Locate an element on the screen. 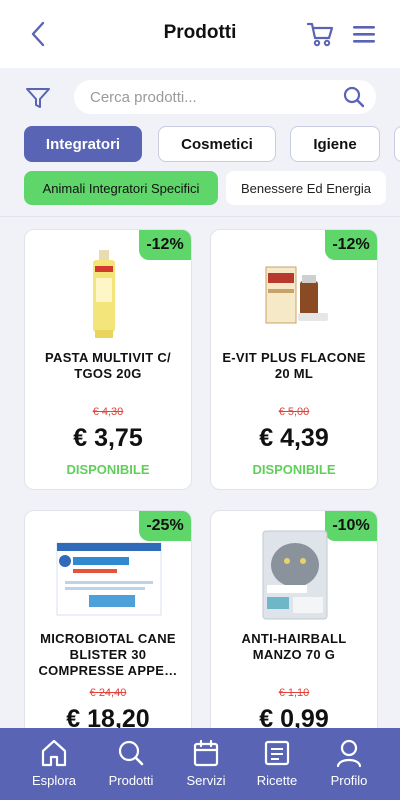  old-price: € 1,10 is located at coordinates (294, 693).